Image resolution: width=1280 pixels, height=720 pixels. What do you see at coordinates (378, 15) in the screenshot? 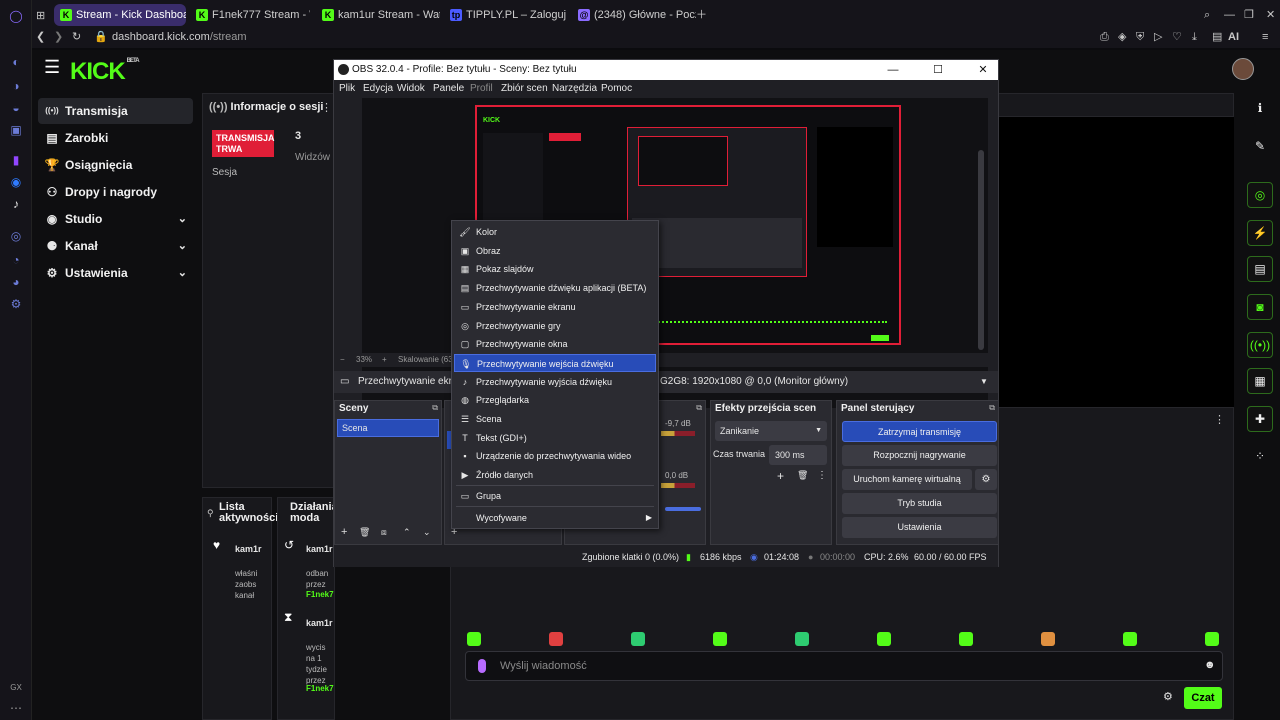
I see `browser-tab: Kkam1ur Stream - Watch Li` at bounding box center [378, 15].